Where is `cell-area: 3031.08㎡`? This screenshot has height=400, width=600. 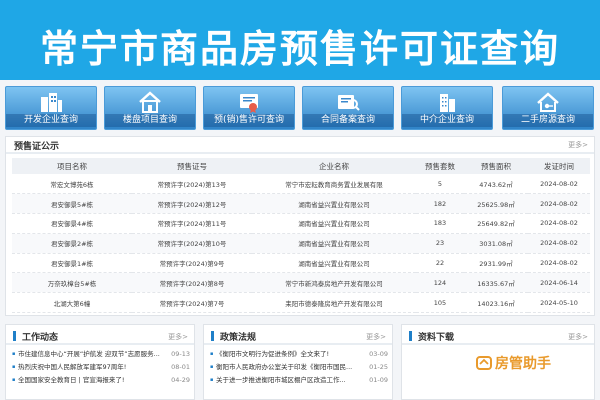
cell-area: 3031.08㎡ is located at coordinates (496, 243).